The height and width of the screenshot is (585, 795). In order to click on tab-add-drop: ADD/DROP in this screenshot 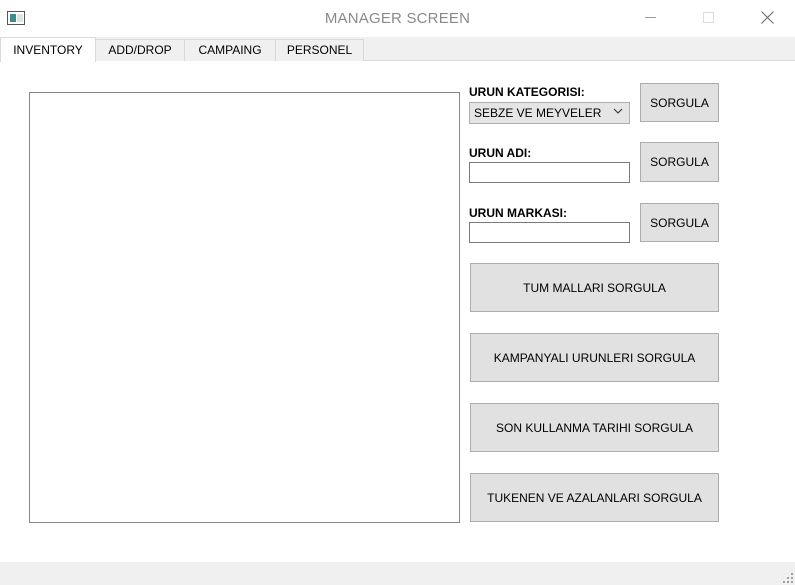, I will do `click(140, 50)`.